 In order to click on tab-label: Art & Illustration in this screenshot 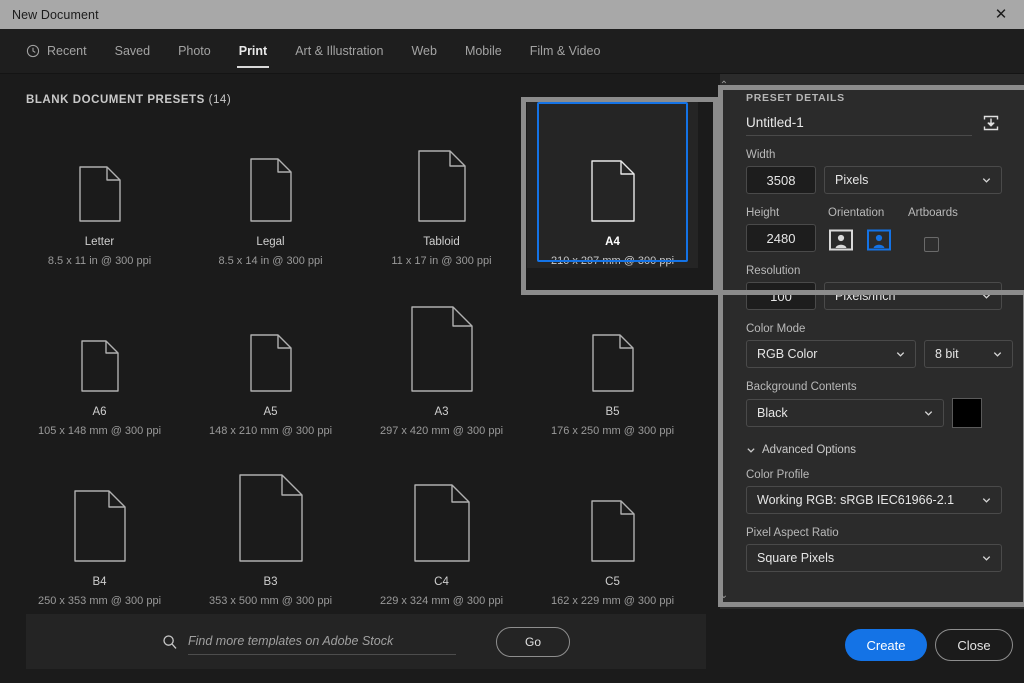, I will do `click(339, 51)`.